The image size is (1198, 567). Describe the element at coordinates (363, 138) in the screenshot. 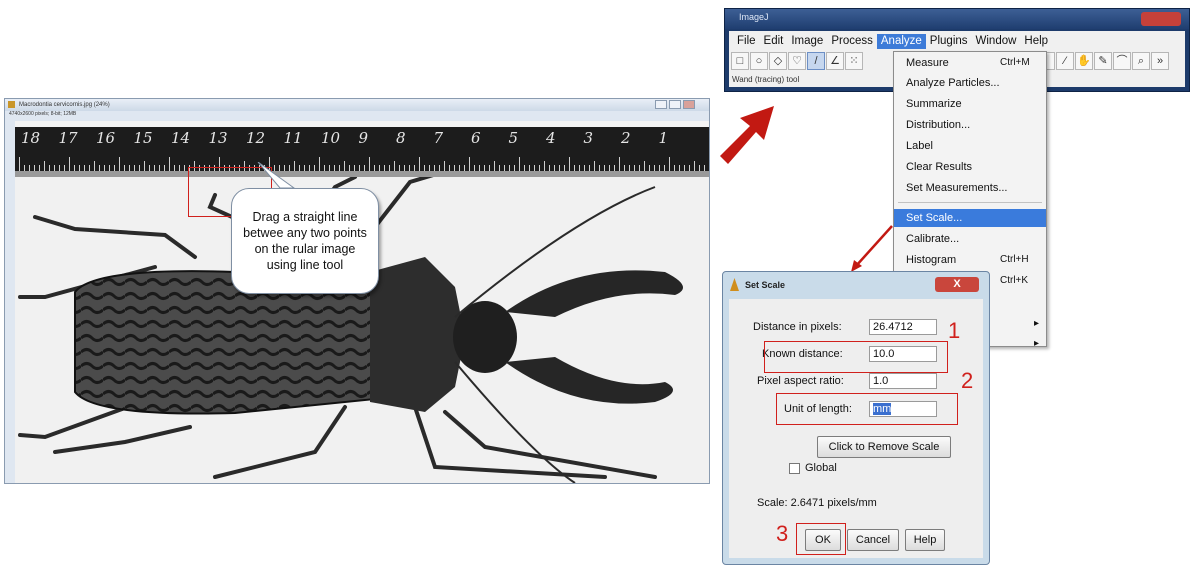

I see `ruler-number: 9` at that location.